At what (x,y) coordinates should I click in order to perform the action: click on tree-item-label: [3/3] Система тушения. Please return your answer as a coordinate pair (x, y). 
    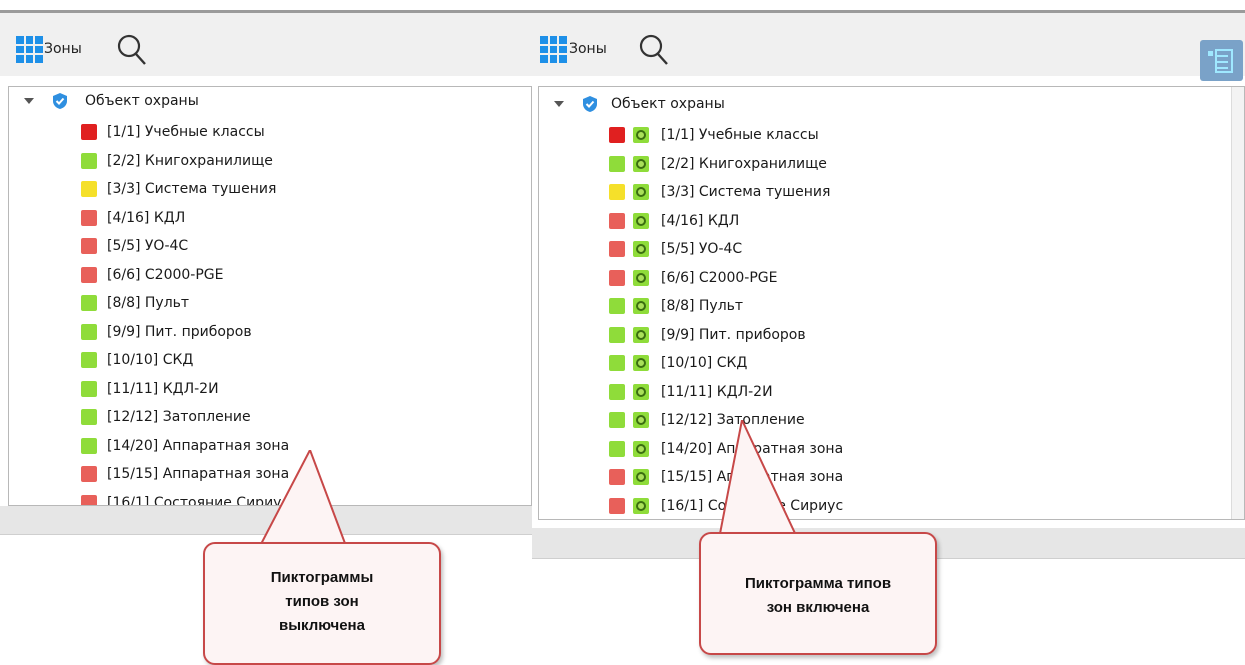
    Looking at the image, I should click on (192, 189).